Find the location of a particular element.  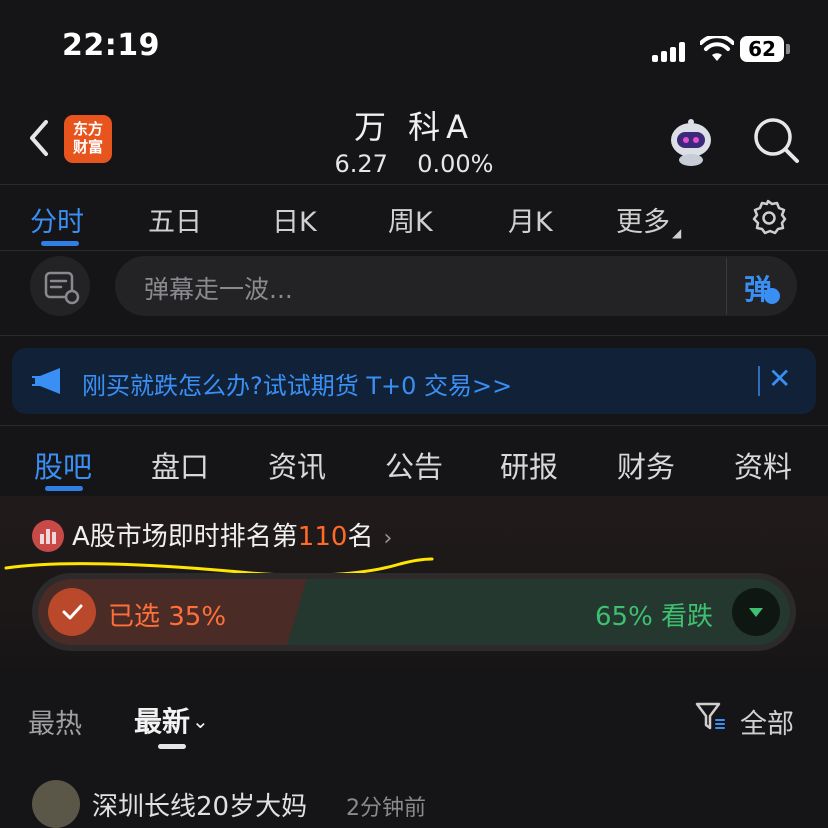

sort-new-tab: 最新 ⌄ is located at coordinates (171, 720).